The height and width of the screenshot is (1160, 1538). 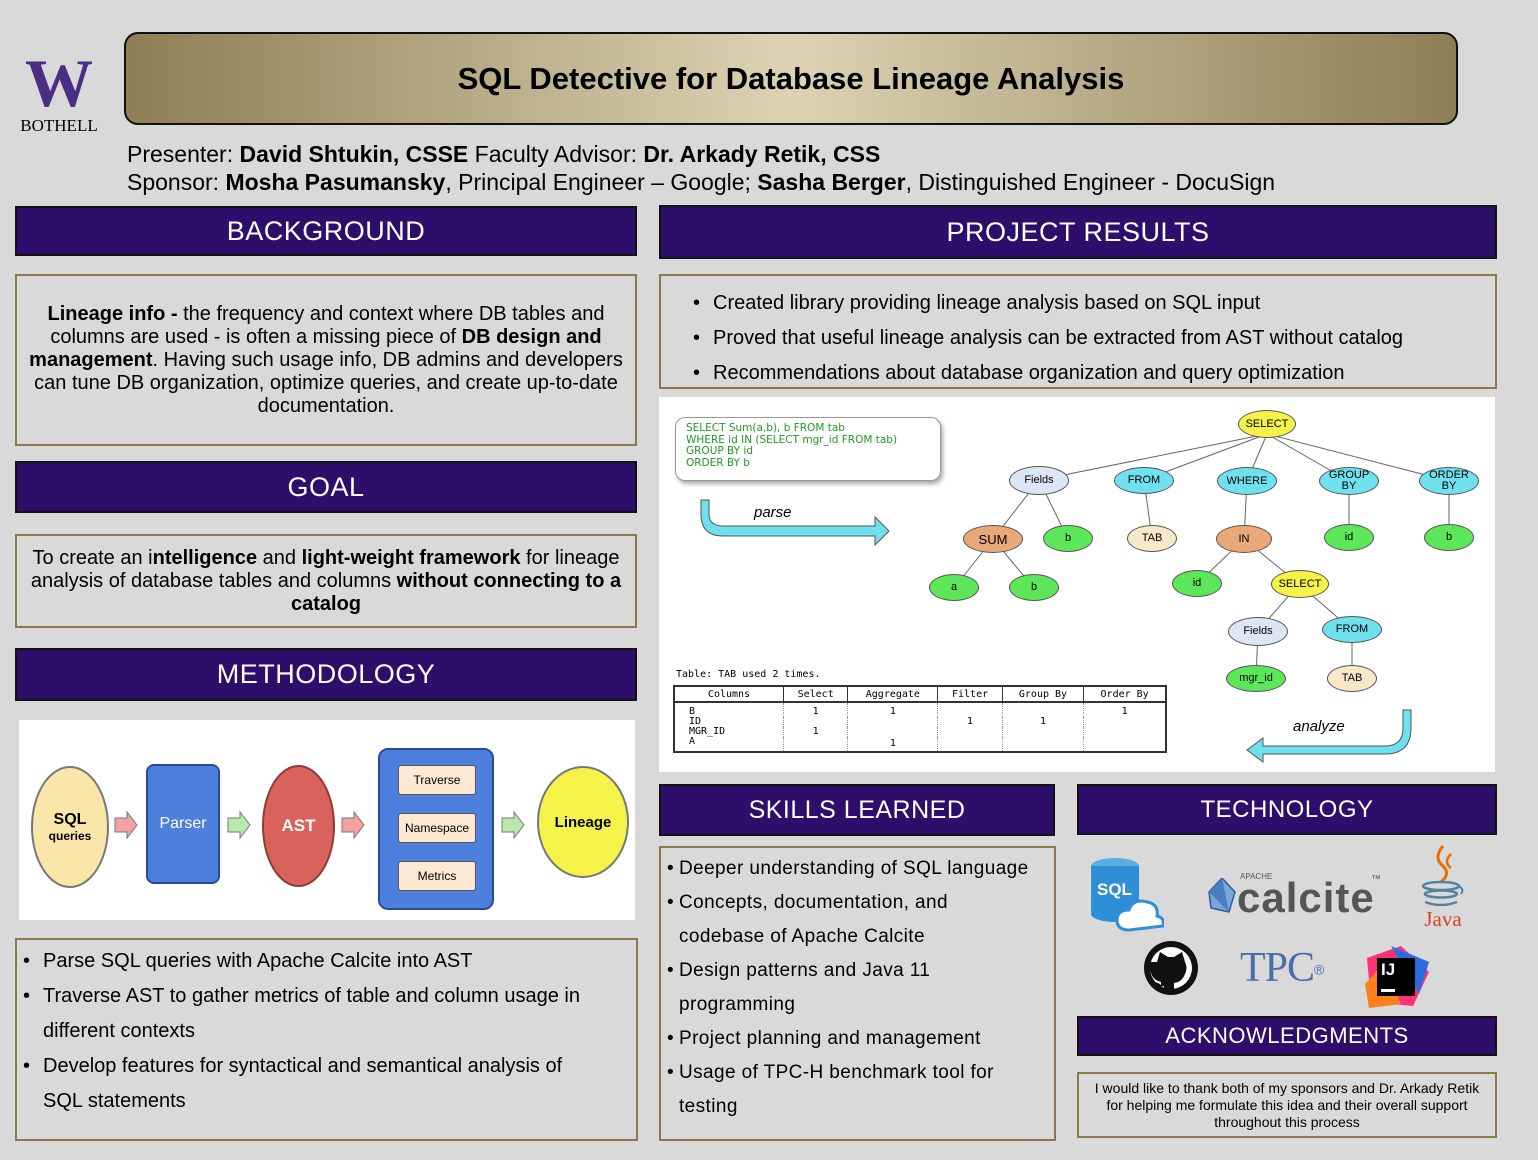 I want to click on uw-logo: W BOTHELL, so click(x=59, y=90).